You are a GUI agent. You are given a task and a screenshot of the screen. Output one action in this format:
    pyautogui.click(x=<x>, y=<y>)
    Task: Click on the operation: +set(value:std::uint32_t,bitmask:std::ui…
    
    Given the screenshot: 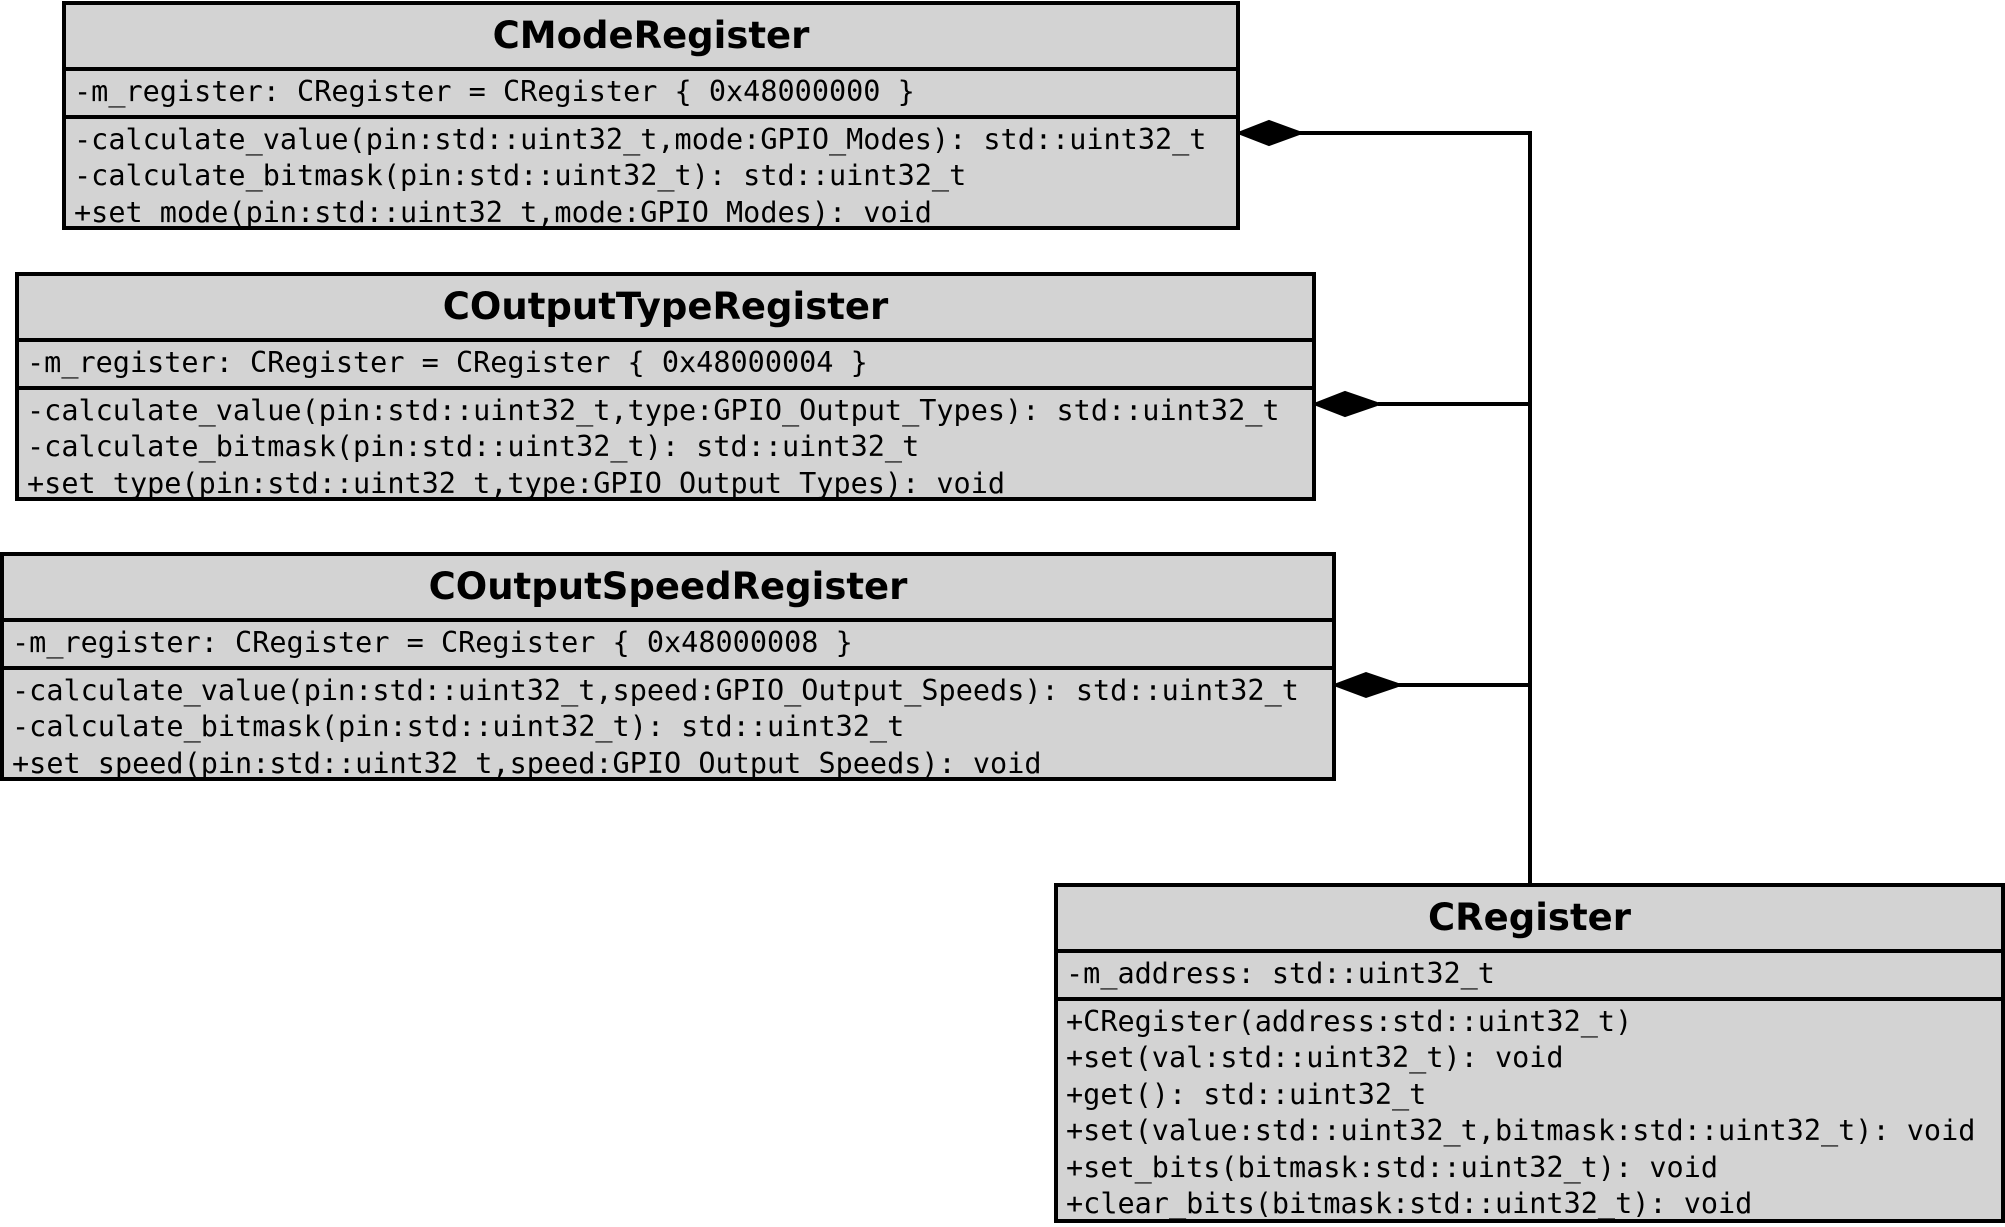 What is the action you would take?
    pyautogui.click(x=1521, y=1130)
    